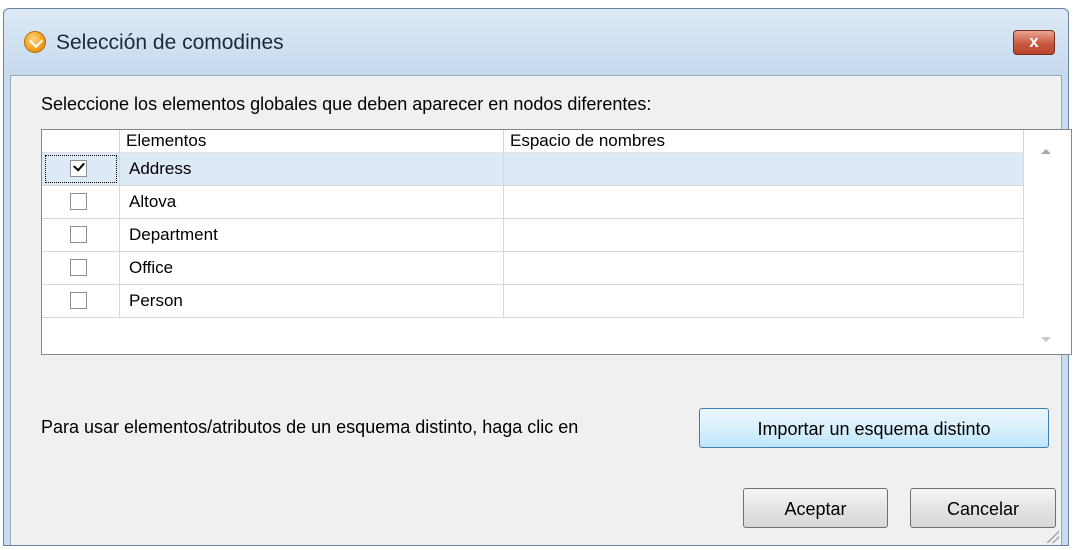  I want to click on app-logo-icon, so click(35, 42).